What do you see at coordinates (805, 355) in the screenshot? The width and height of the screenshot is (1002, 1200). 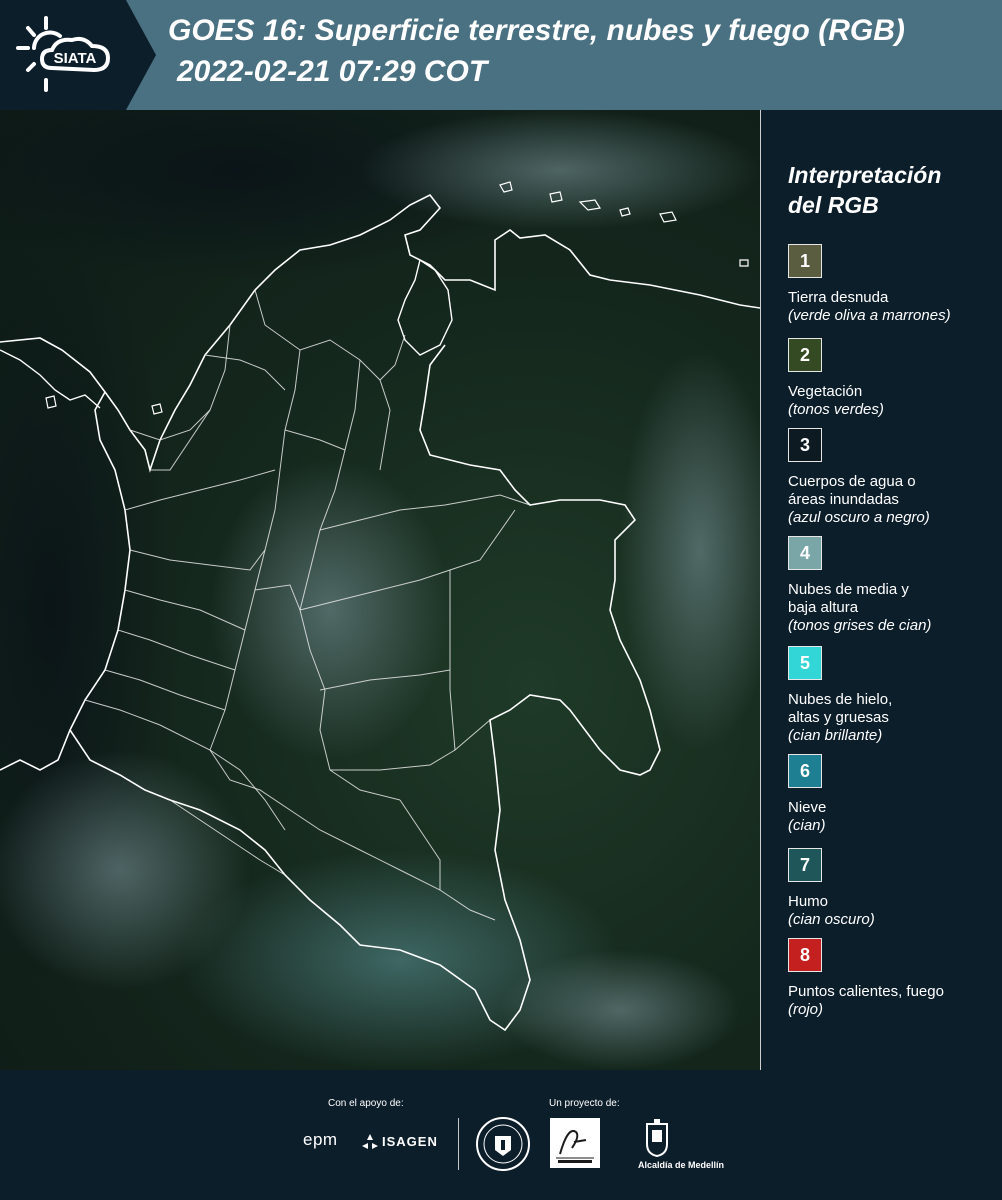 I see `legend-swatch: 2` at bounding box center [805, 355].